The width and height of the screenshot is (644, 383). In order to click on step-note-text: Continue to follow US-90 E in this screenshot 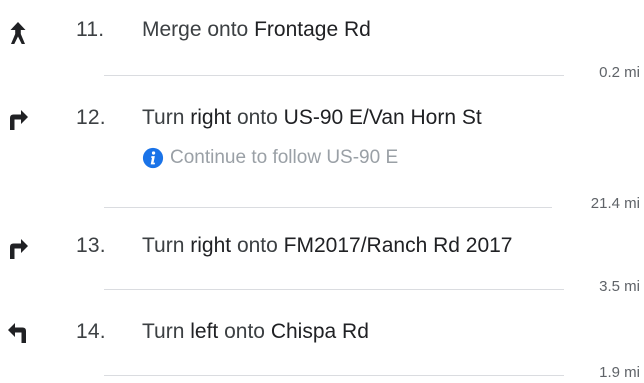, I will do `click(284, 157)`.